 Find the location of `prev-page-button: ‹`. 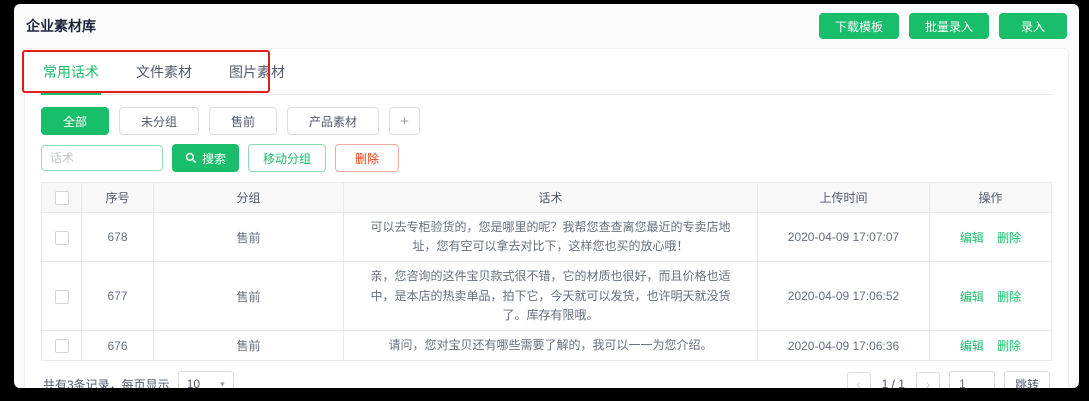

prev-page-button: ‹ is located at coordinates (858, 380).